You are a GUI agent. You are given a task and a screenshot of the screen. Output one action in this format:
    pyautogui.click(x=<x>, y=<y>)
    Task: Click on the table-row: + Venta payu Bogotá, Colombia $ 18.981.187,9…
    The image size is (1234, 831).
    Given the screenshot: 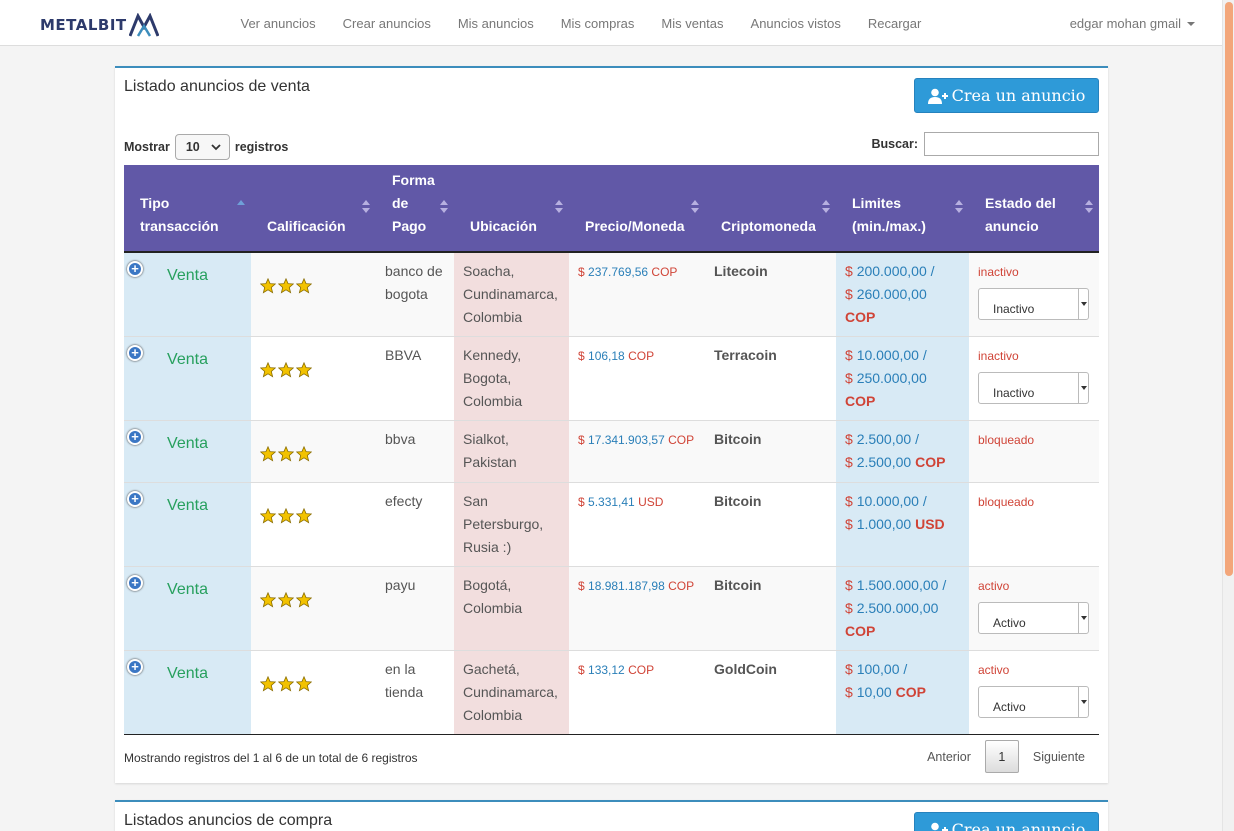 What is the action you would take?
    pyautogui.click(x=611, y=608)
    